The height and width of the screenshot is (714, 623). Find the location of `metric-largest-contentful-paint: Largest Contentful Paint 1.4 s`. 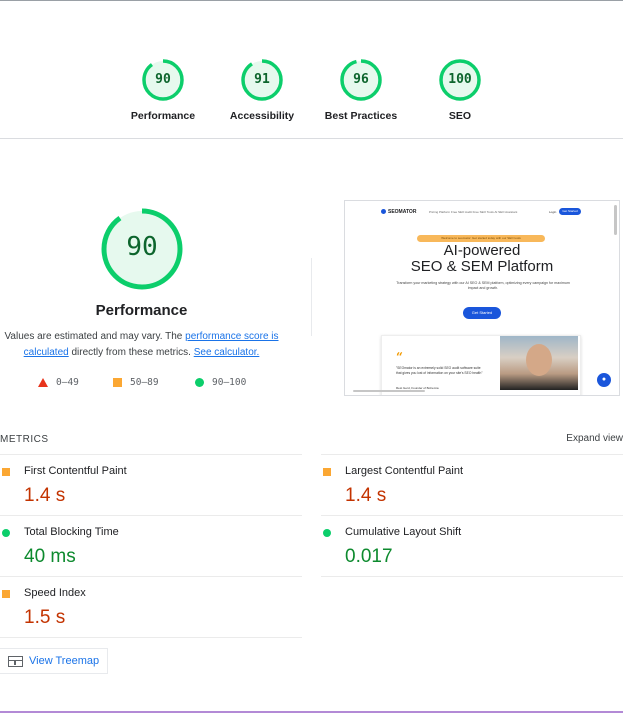

metric-largest-contentful-paint: Largest Contentful Paint 1.4 s is located at coordinates (472, 485).